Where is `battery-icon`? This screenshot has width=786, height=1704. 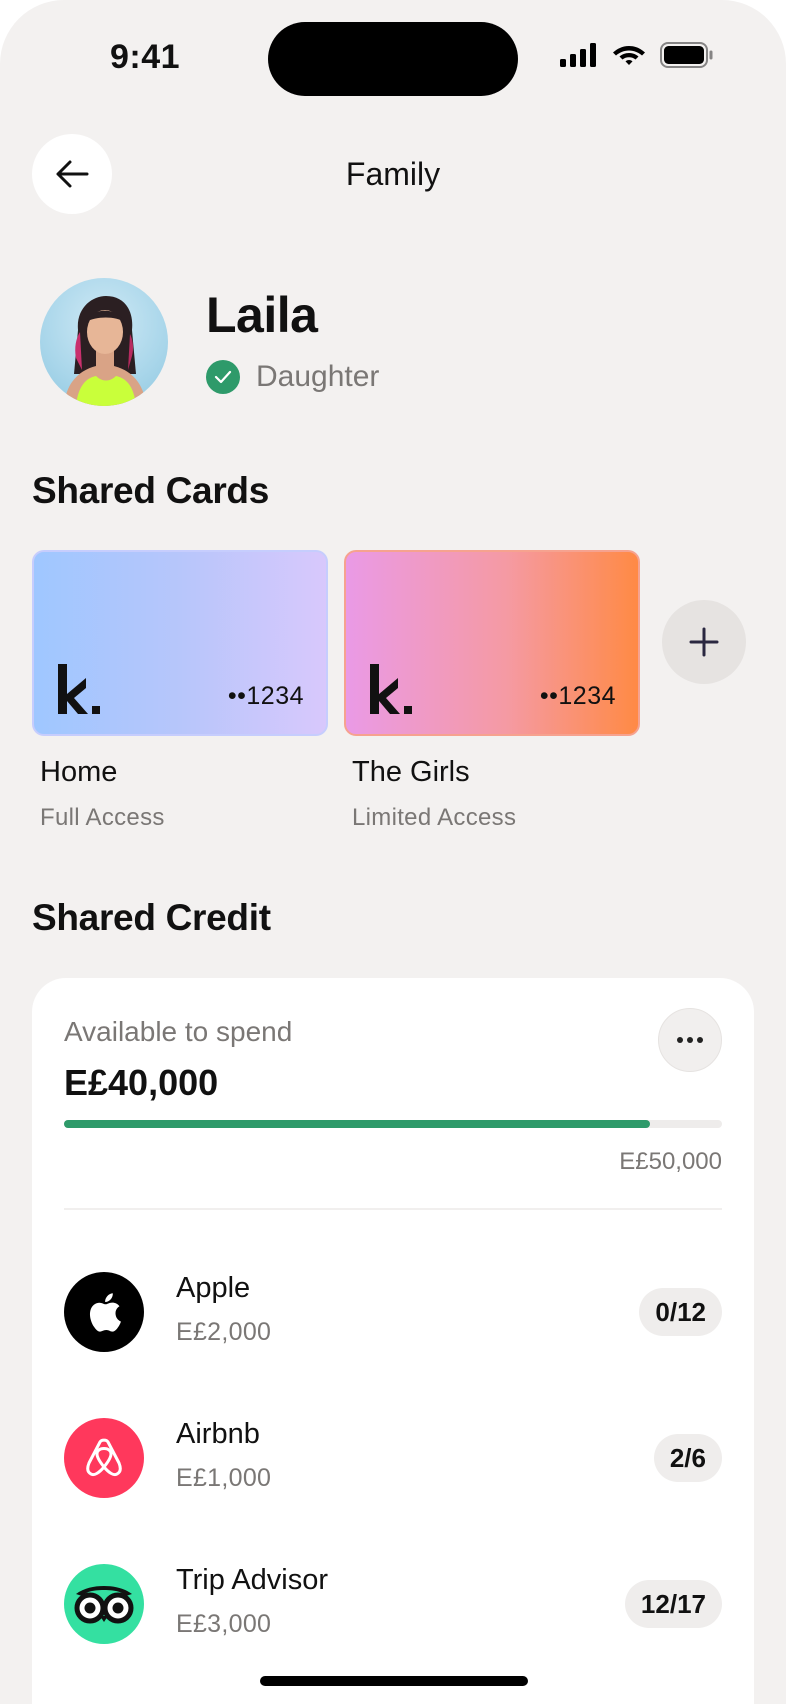
battery-icon is located at coordinates (686, 55).